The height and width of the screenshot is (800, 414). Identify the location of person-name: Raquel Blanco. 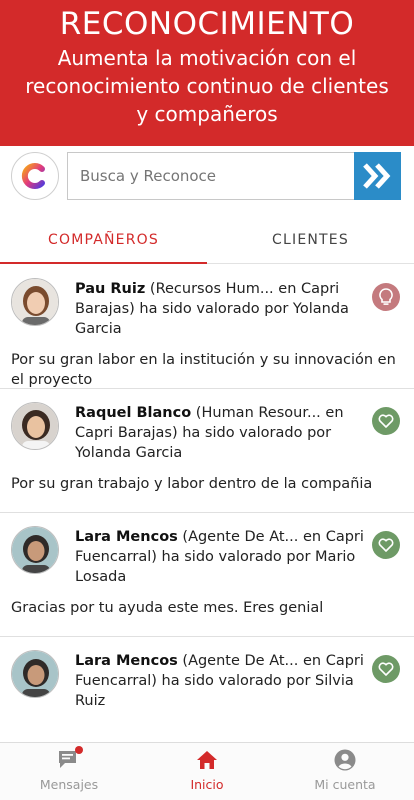
(133, 413).